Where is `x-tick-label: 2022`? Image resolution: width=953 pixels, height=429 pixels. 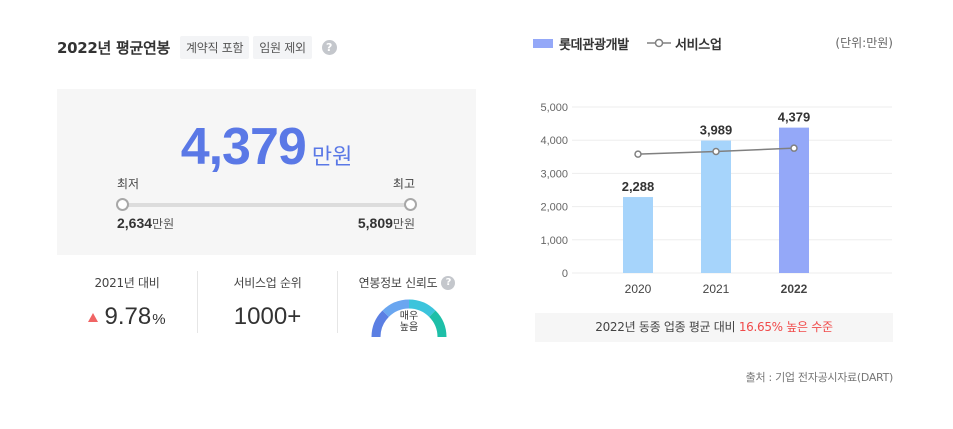
x-tick-label: 2022 is located at coordinates (794, 289).